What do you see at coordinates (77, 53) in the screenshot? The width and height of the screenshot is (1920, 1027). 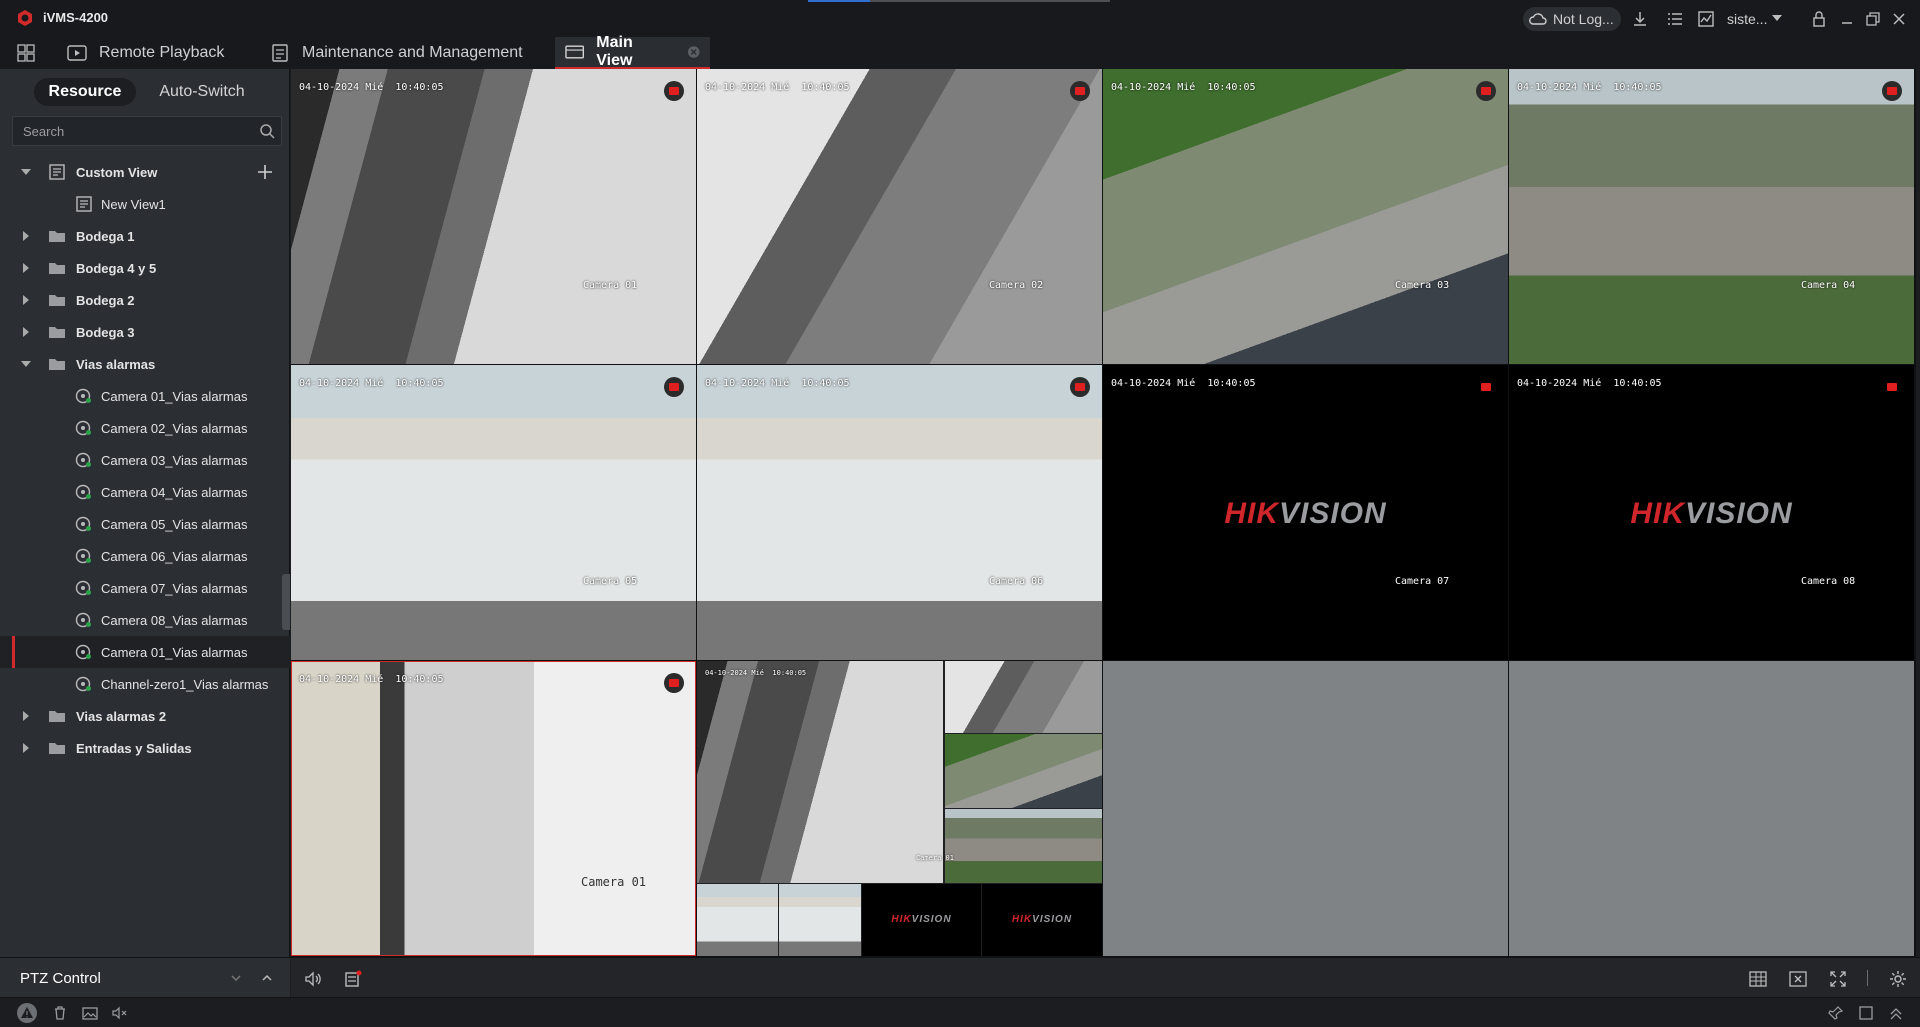 I see `playback-icon` at bounding box center [77, 53].